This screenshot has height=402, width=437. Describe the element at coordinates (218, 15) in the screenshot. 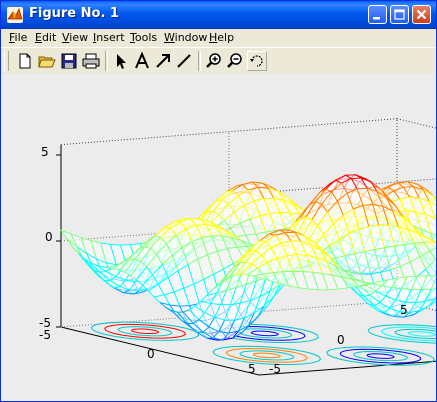

I see `title-bar: Figure No. 1` at that location.